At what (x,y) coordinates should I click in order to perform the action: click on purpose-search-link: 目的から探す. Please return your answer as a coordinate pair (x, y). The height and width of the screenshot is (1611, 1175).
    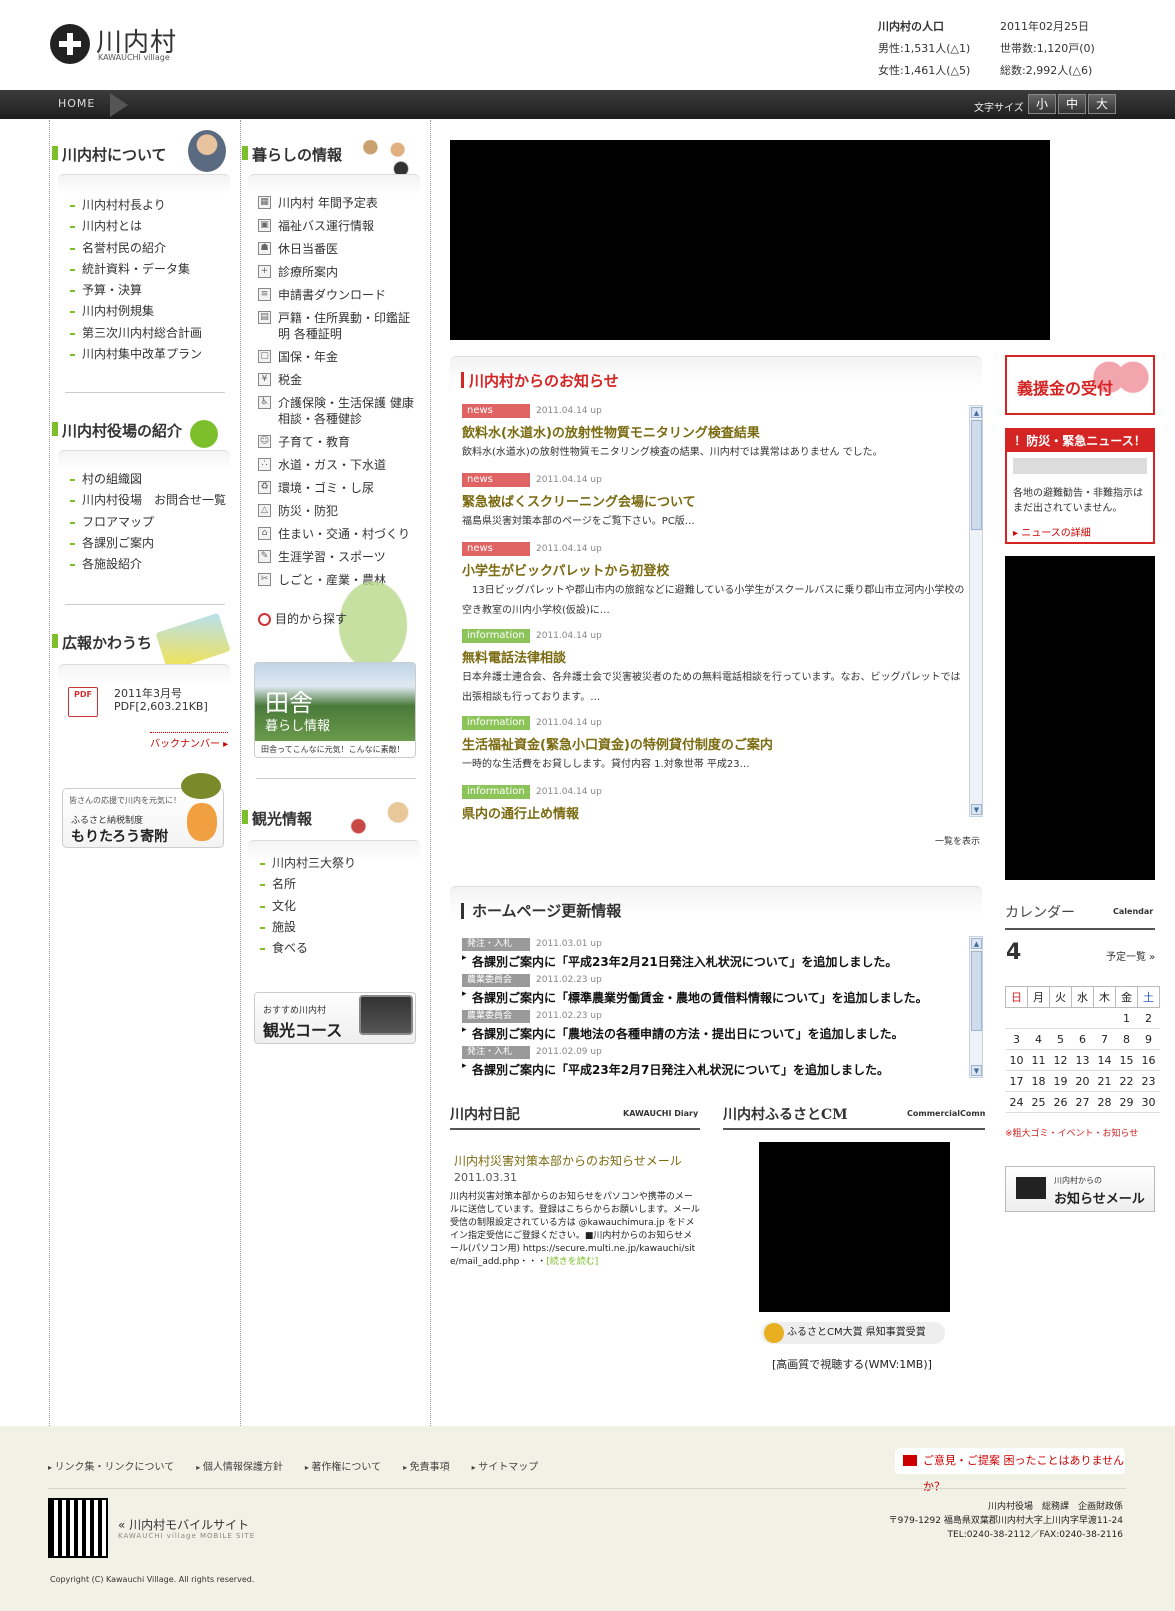
    Looking at the image, I should click on (302, 618).